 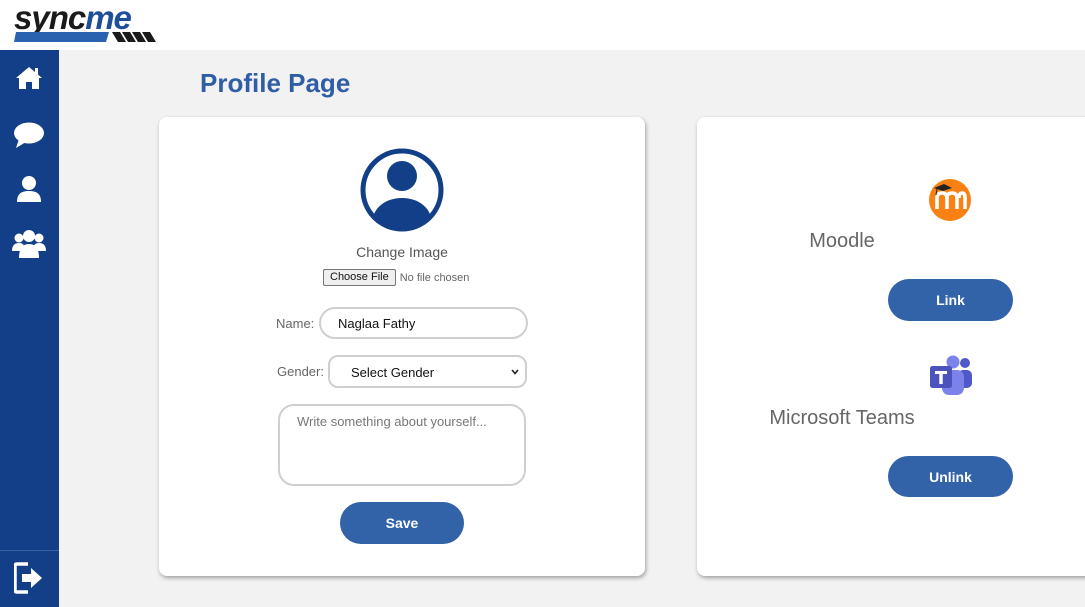 What do you see at coordinates (842, 418) in the screenshot?
I see `teams-name: Microsoft Teams` at bounding box center [842, 418].